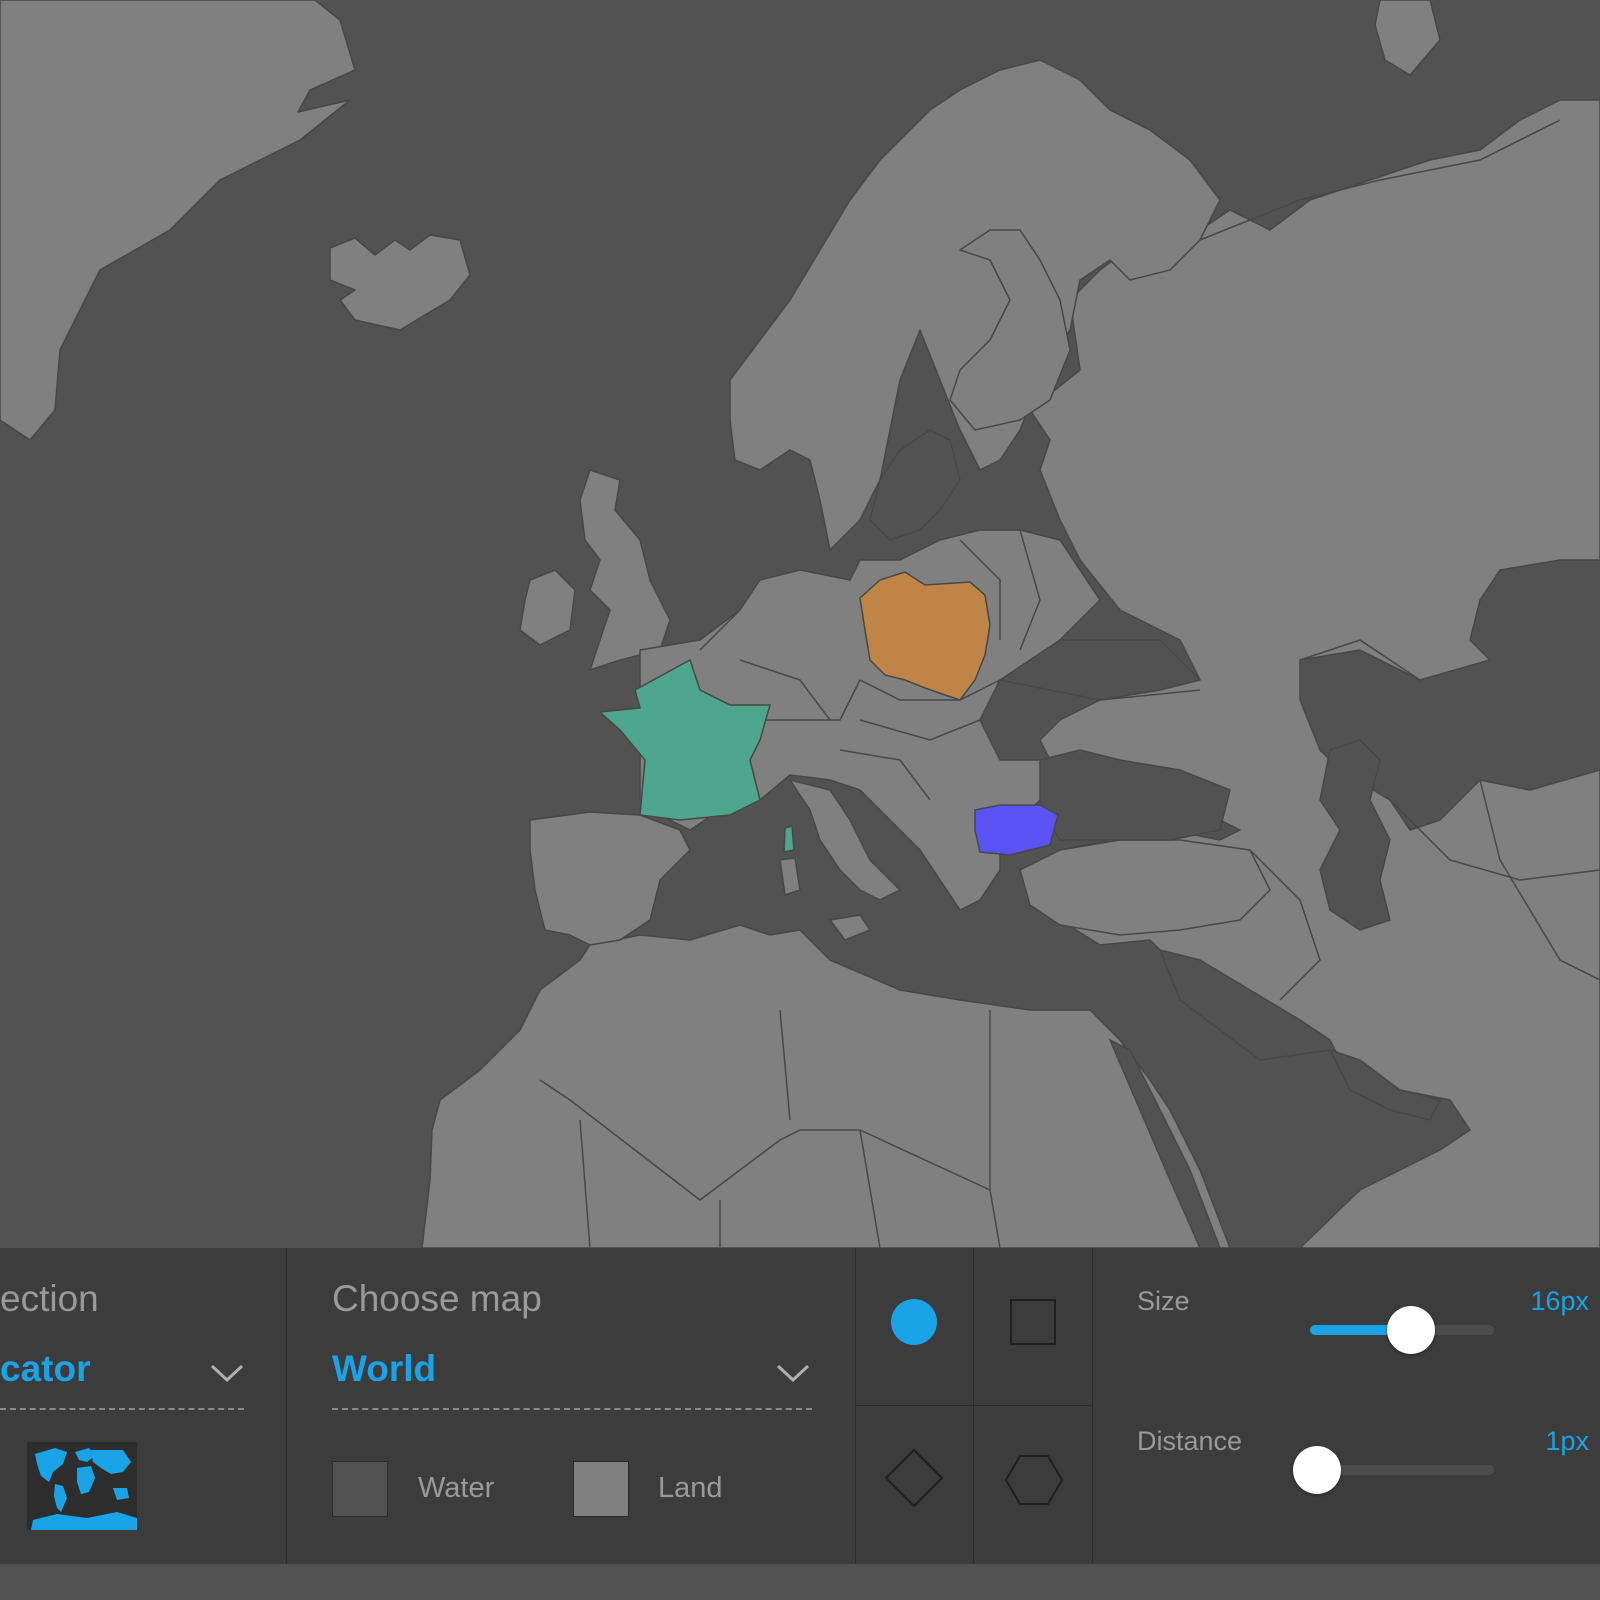  What do you see at coordinates (625, 570) in the screenshot?
I see `land-great-britain` at bounding box center [625, 570].